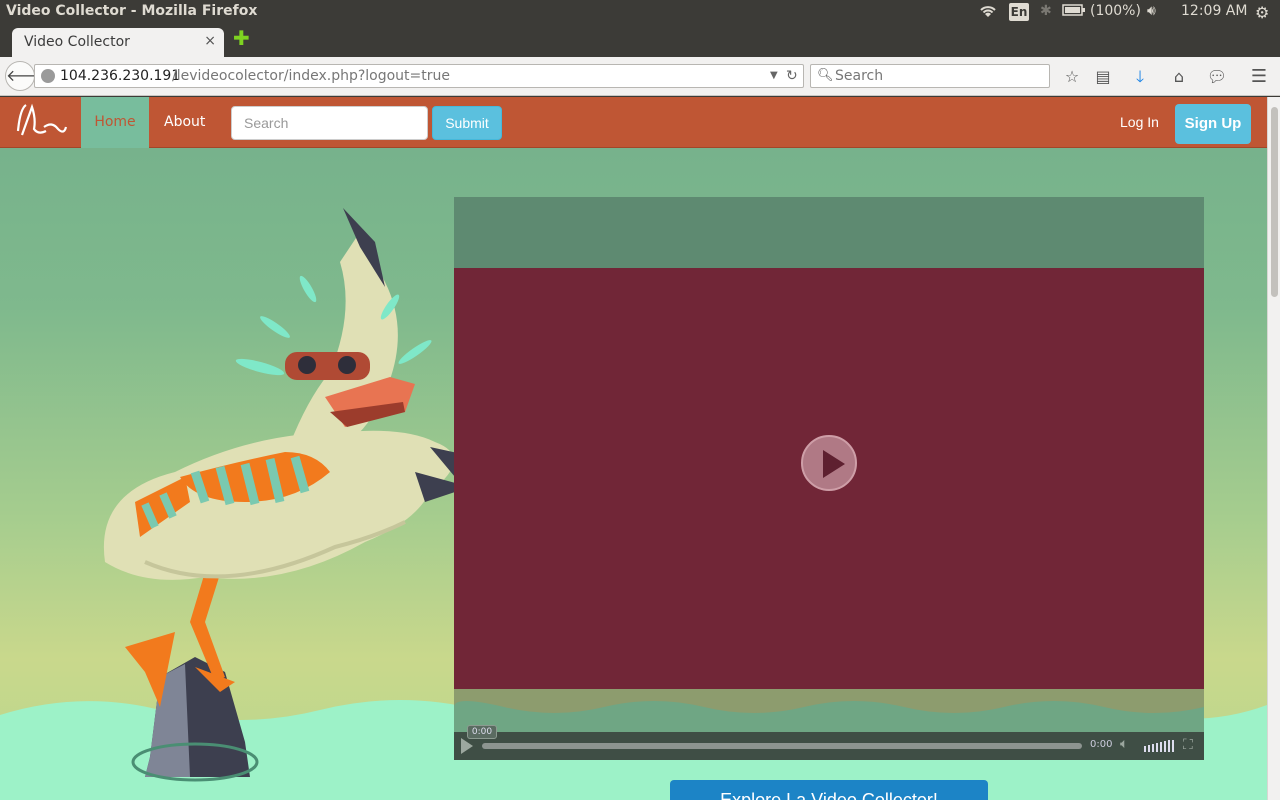  Describe the element at coordinates (782, 746) in the screenshot. I see `progress-track` at that location.